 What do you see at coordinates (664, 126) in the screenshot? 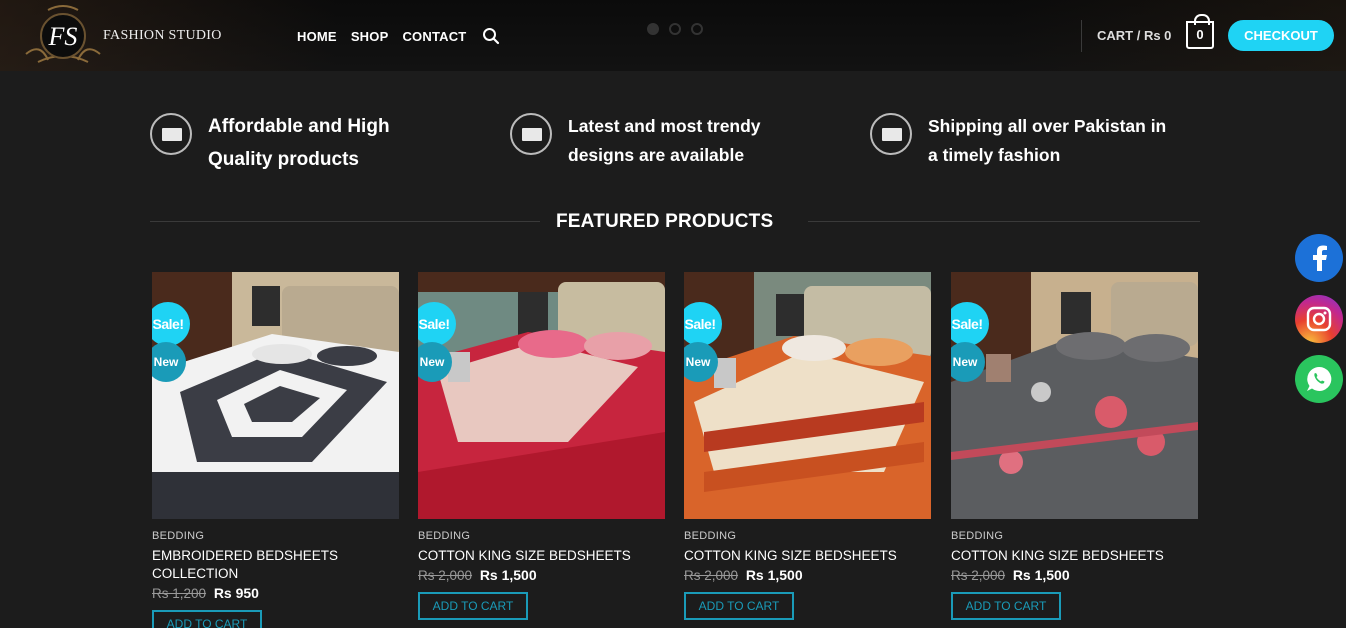
I see `feature-line: Latest and most trendy` at bounding box center [664, 126].